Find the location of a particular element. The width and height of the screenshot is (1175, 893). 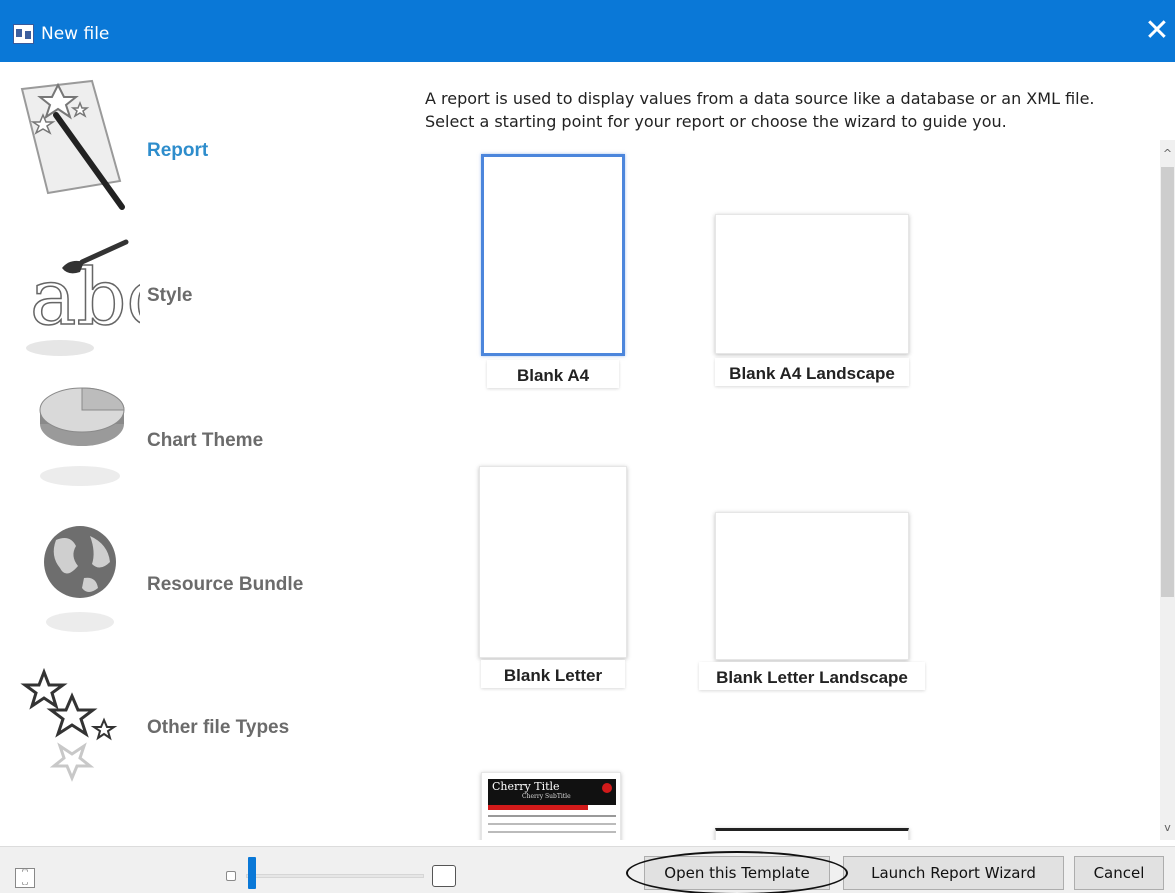

template-thumbnail: Cherry Title Cherry SubTitle is located at coordinates (551, 806).